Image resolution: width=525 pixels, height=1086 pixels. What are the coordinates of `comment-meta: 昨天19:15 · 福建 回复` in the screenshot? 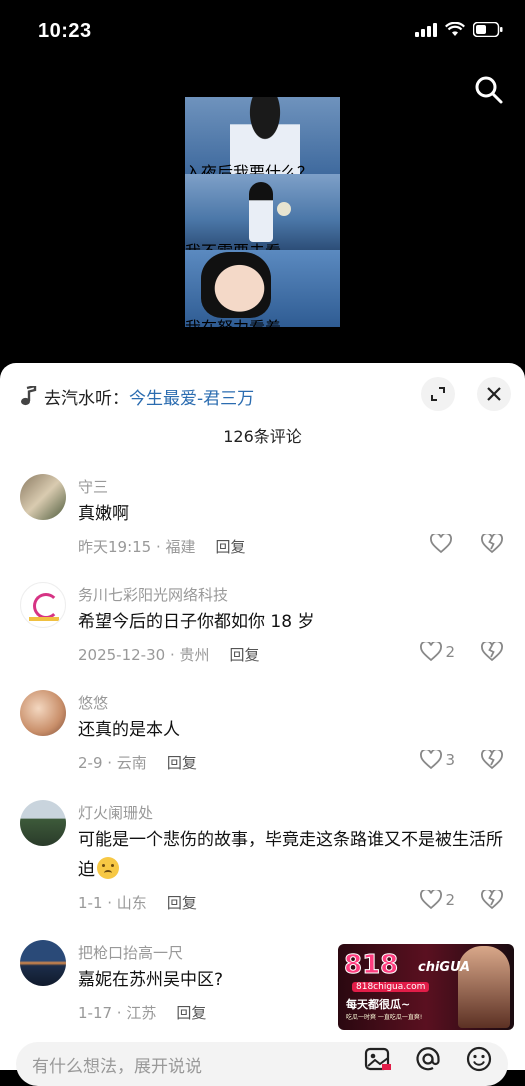 It's located at (162, 546).